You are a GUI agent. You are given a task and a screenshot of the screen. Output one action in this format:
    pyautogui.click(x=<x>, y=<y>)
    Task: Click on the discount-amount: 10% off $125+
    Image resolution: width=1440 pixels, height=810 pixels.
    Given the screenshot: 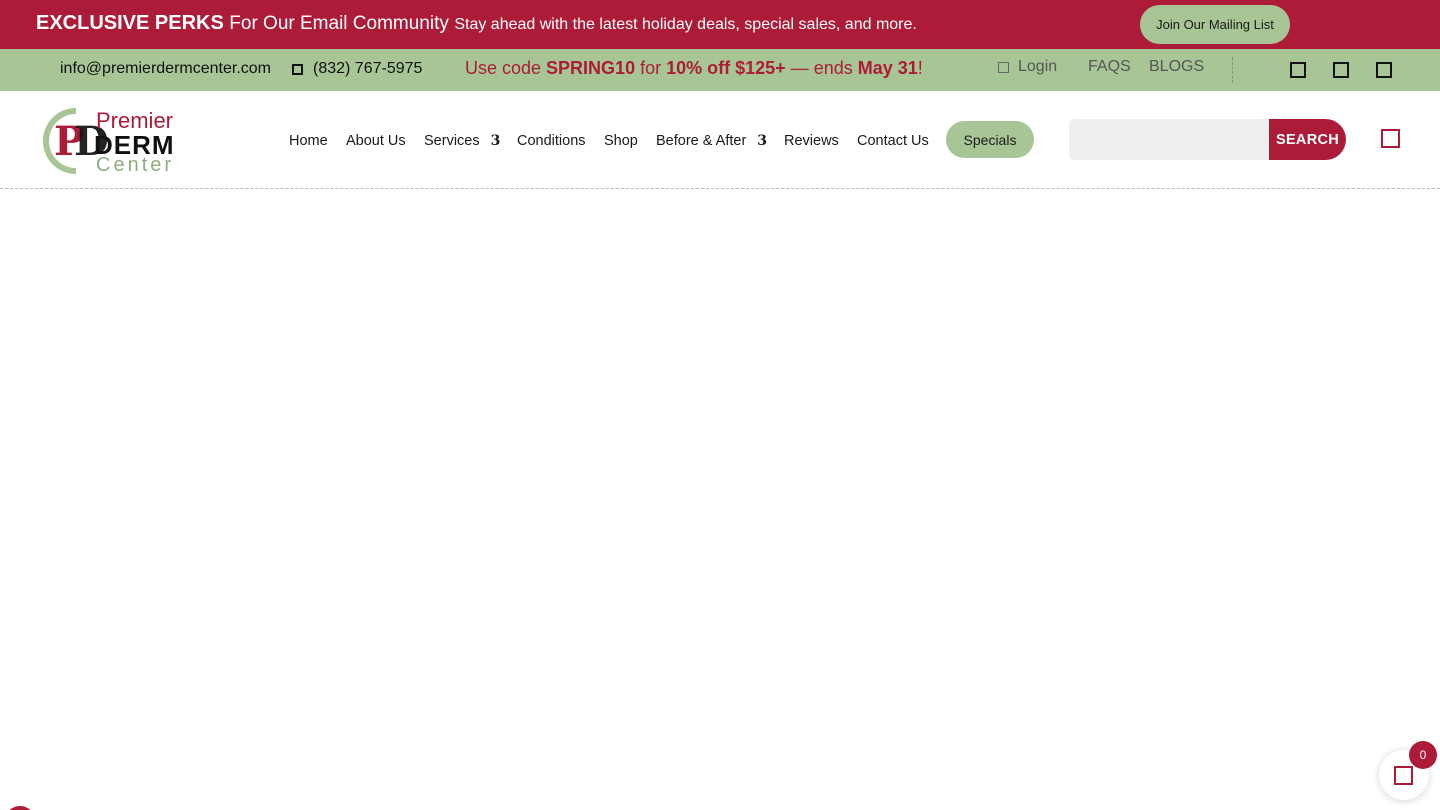 What is the action you would take?
    pyautogui.click(x=726, y=68)
    